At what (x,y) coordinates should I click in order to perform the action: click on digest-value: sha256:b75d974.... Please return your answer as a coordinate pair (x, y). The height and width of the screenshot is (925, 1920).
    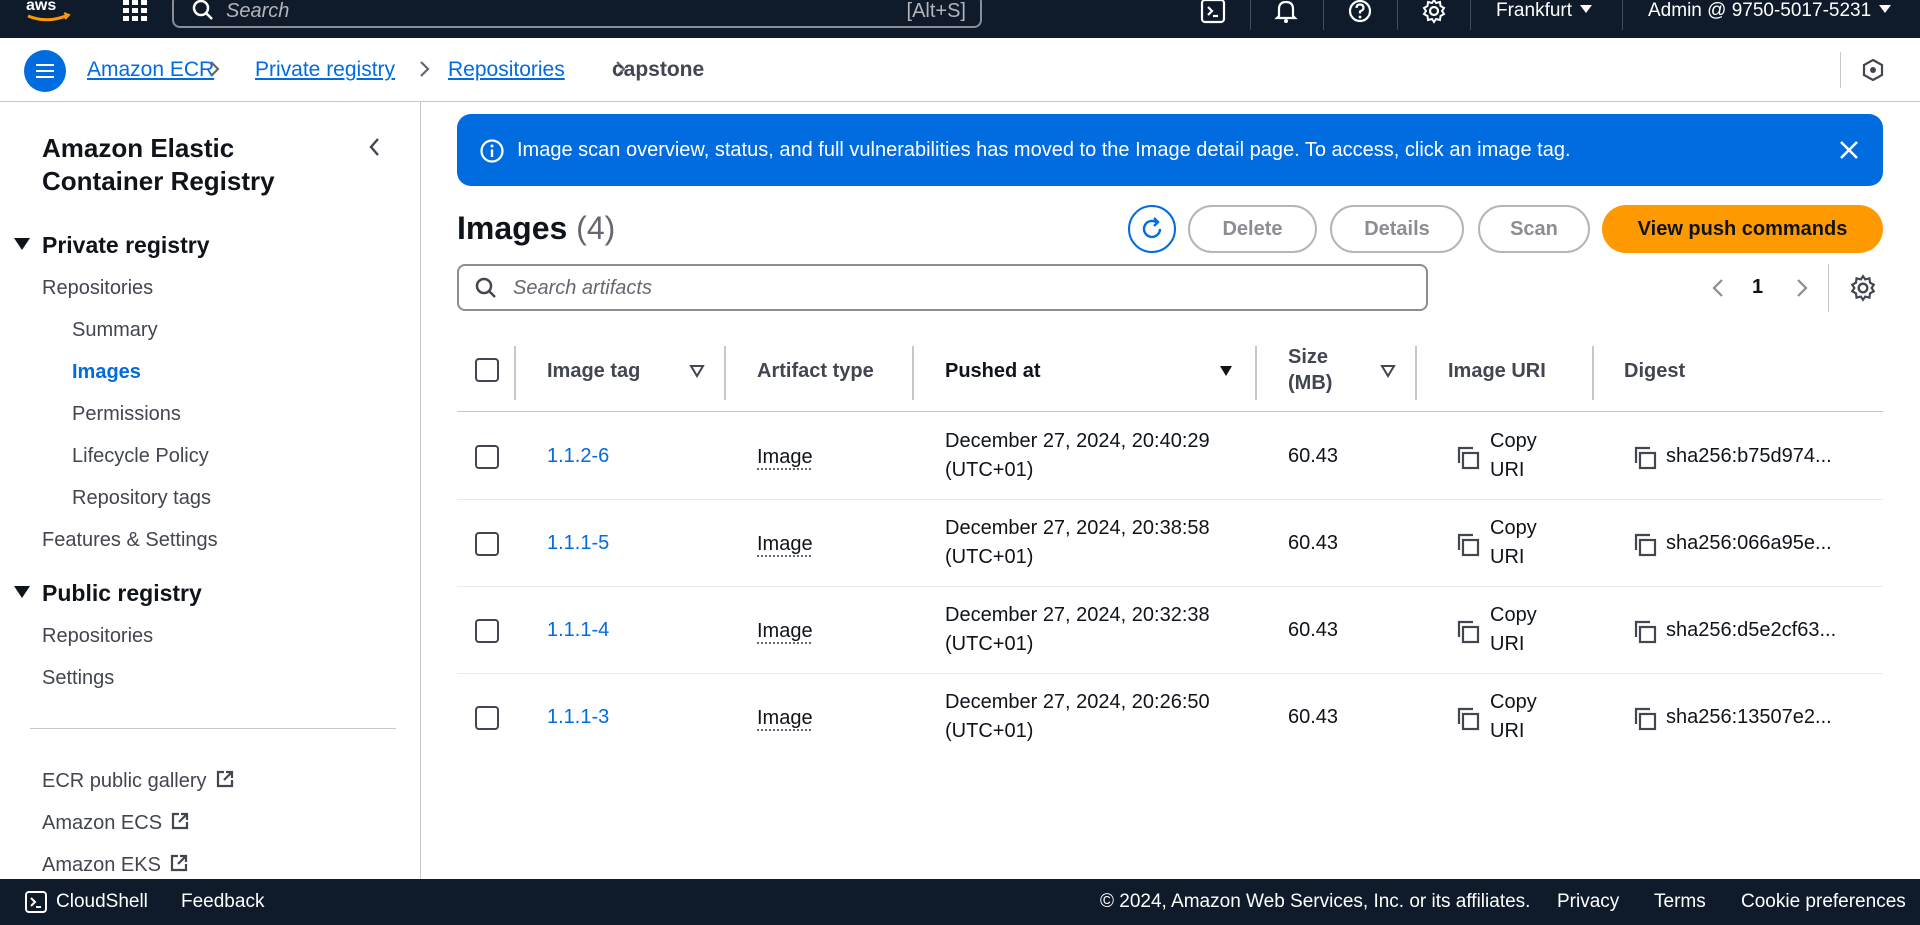
    Looking at the image, I should click on (1749, 456).